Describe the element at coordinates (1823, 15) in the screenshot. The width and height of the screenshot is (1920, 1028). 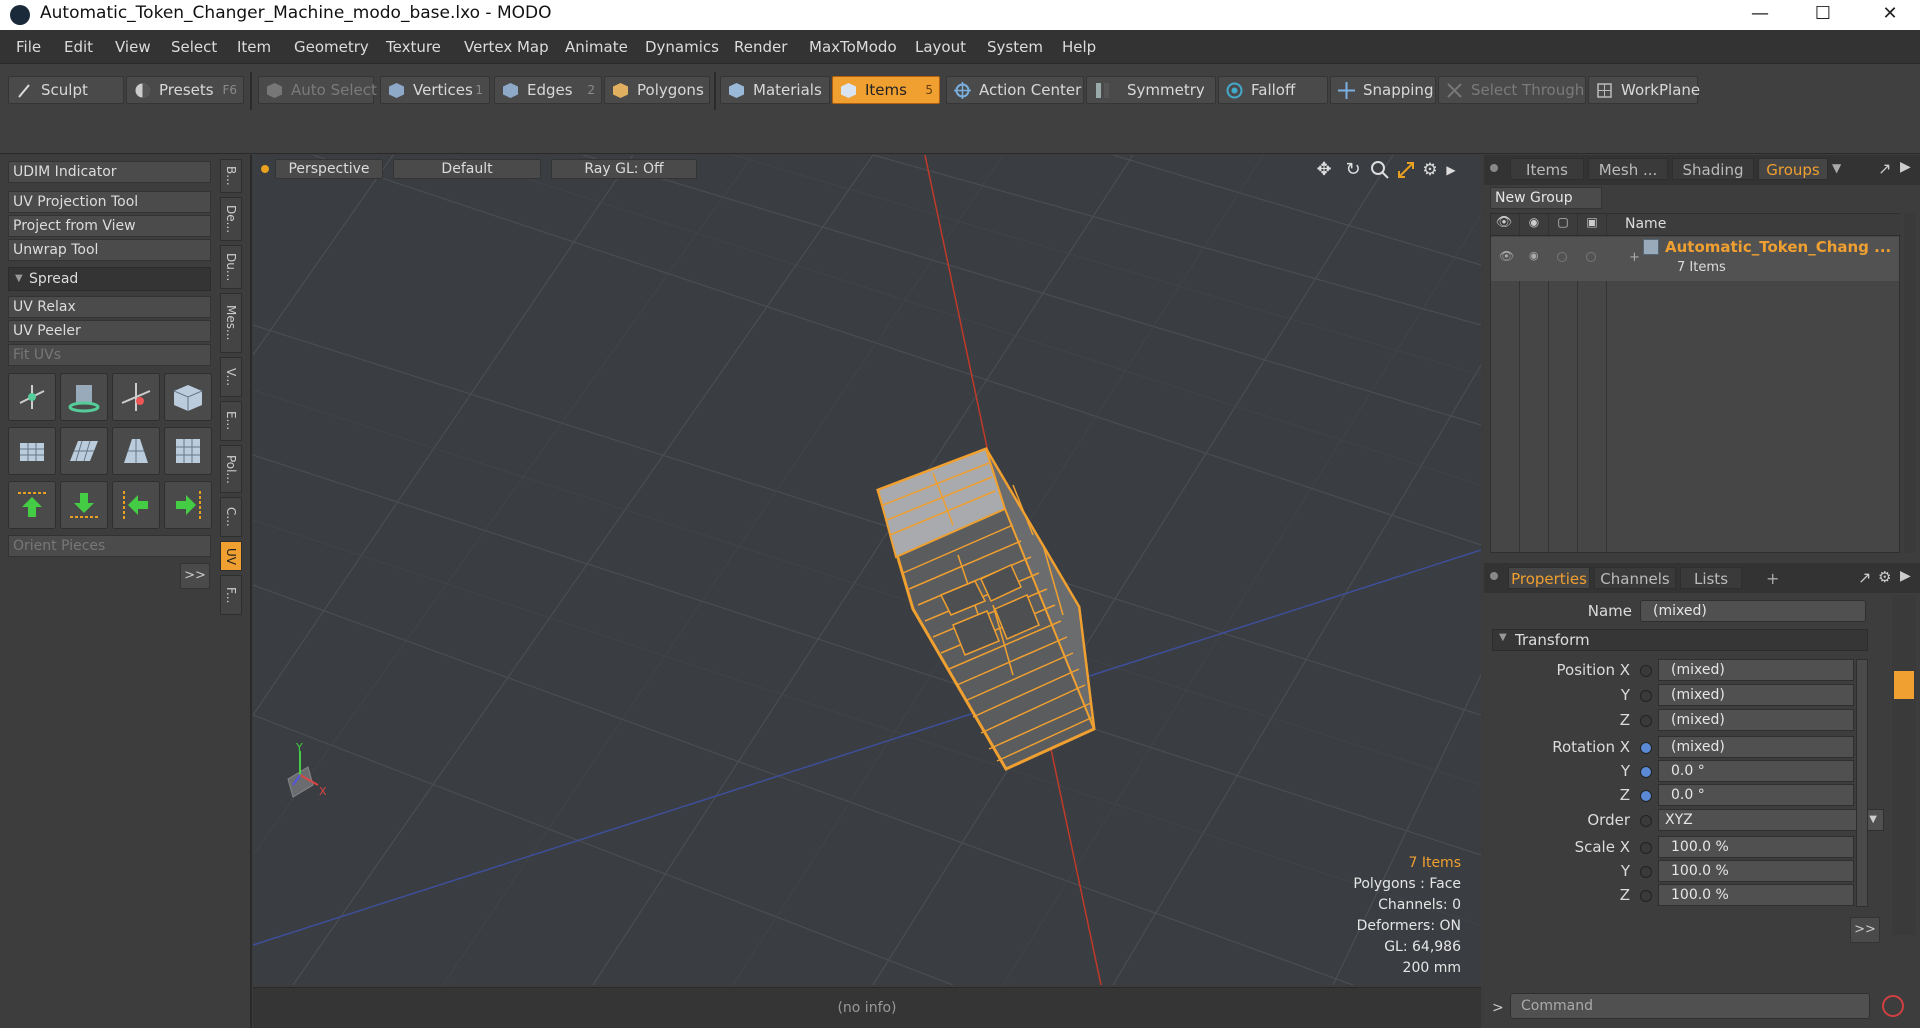
I see `maximize-icon: ☐` at that location.